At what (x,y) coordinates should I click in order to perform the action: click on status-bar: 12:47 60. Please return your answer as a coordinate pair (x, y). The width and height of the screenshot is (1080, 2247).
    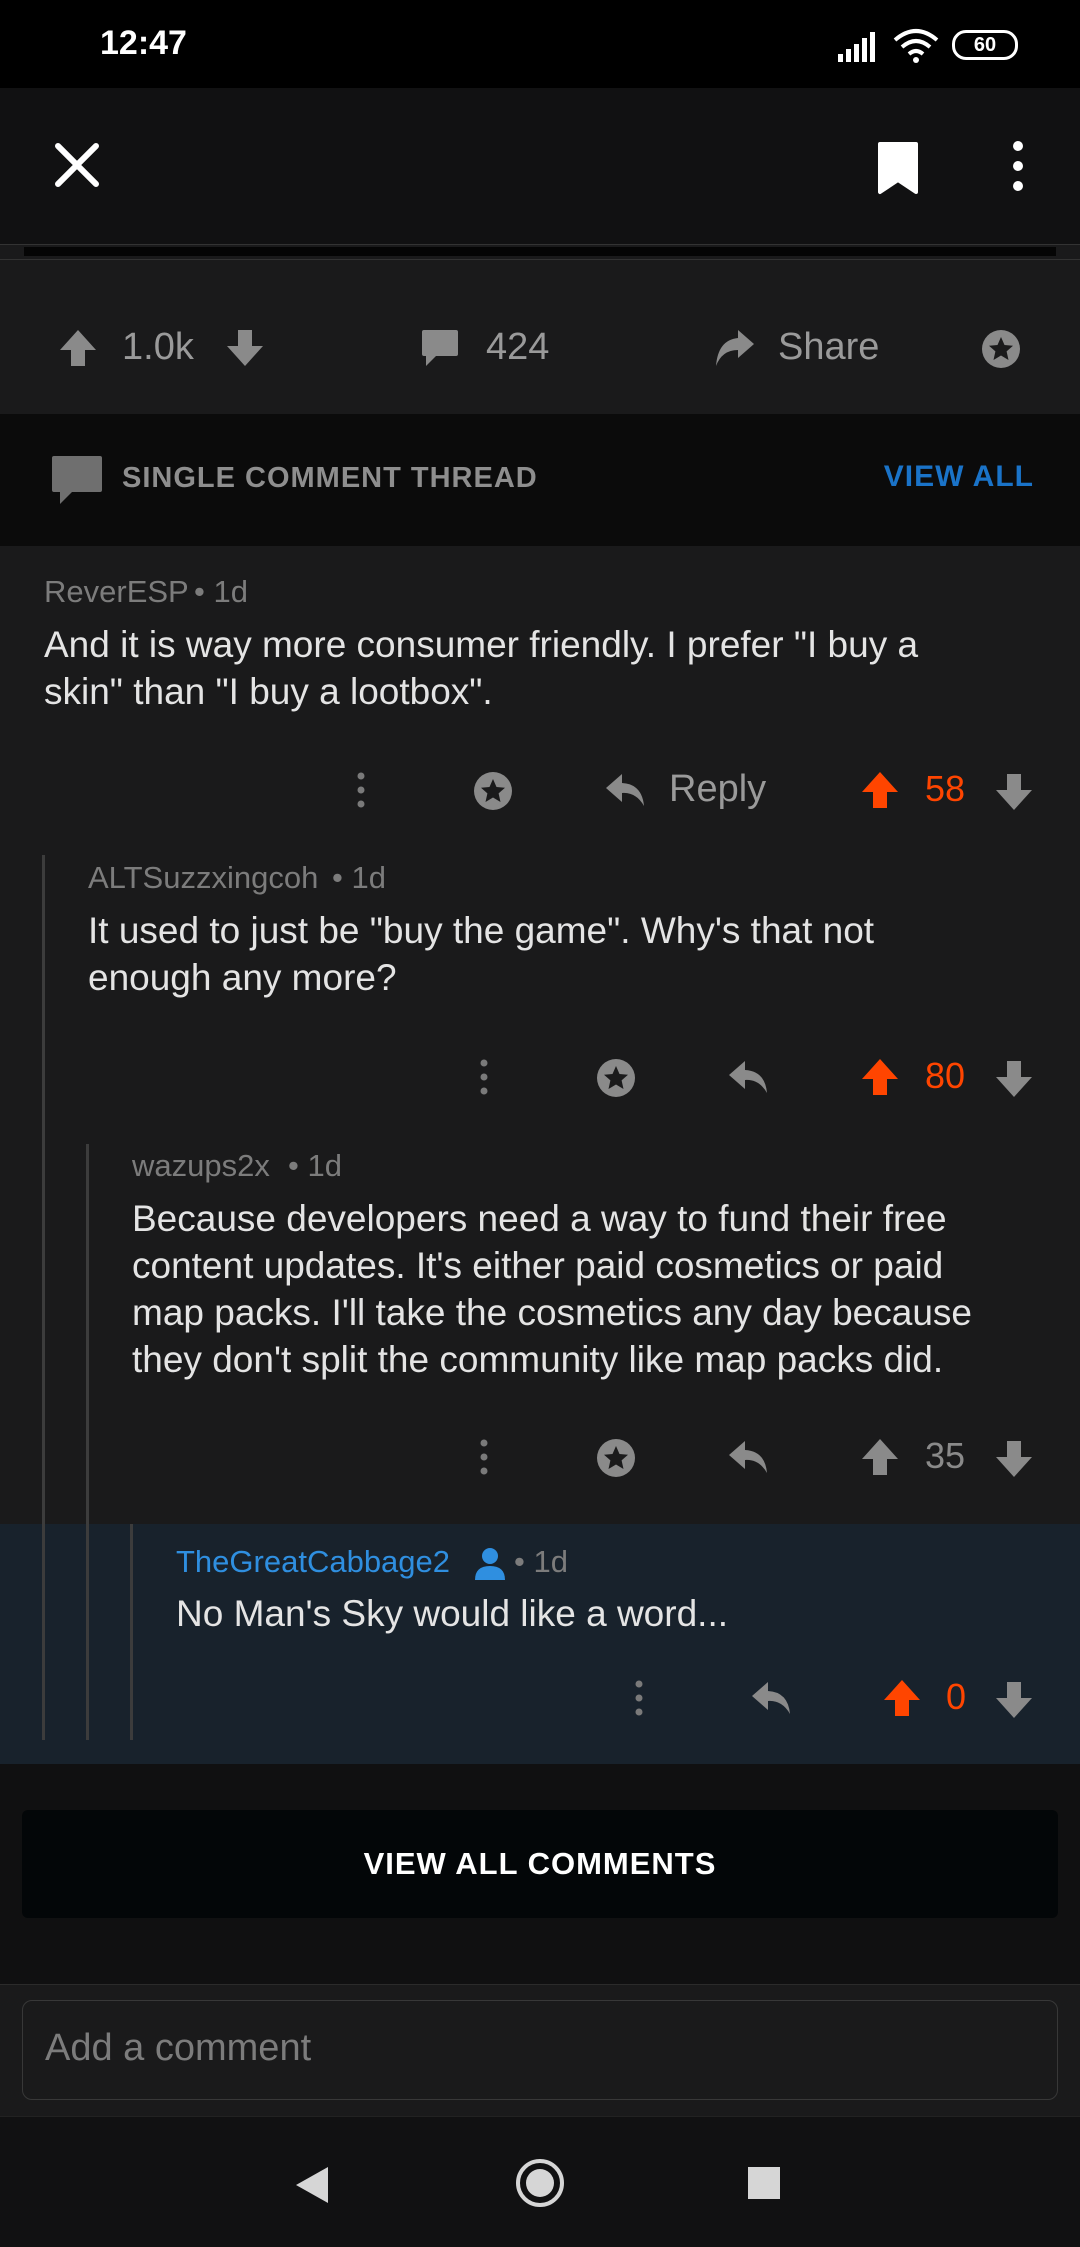
    Looking at the image, I should click on (540, 44).